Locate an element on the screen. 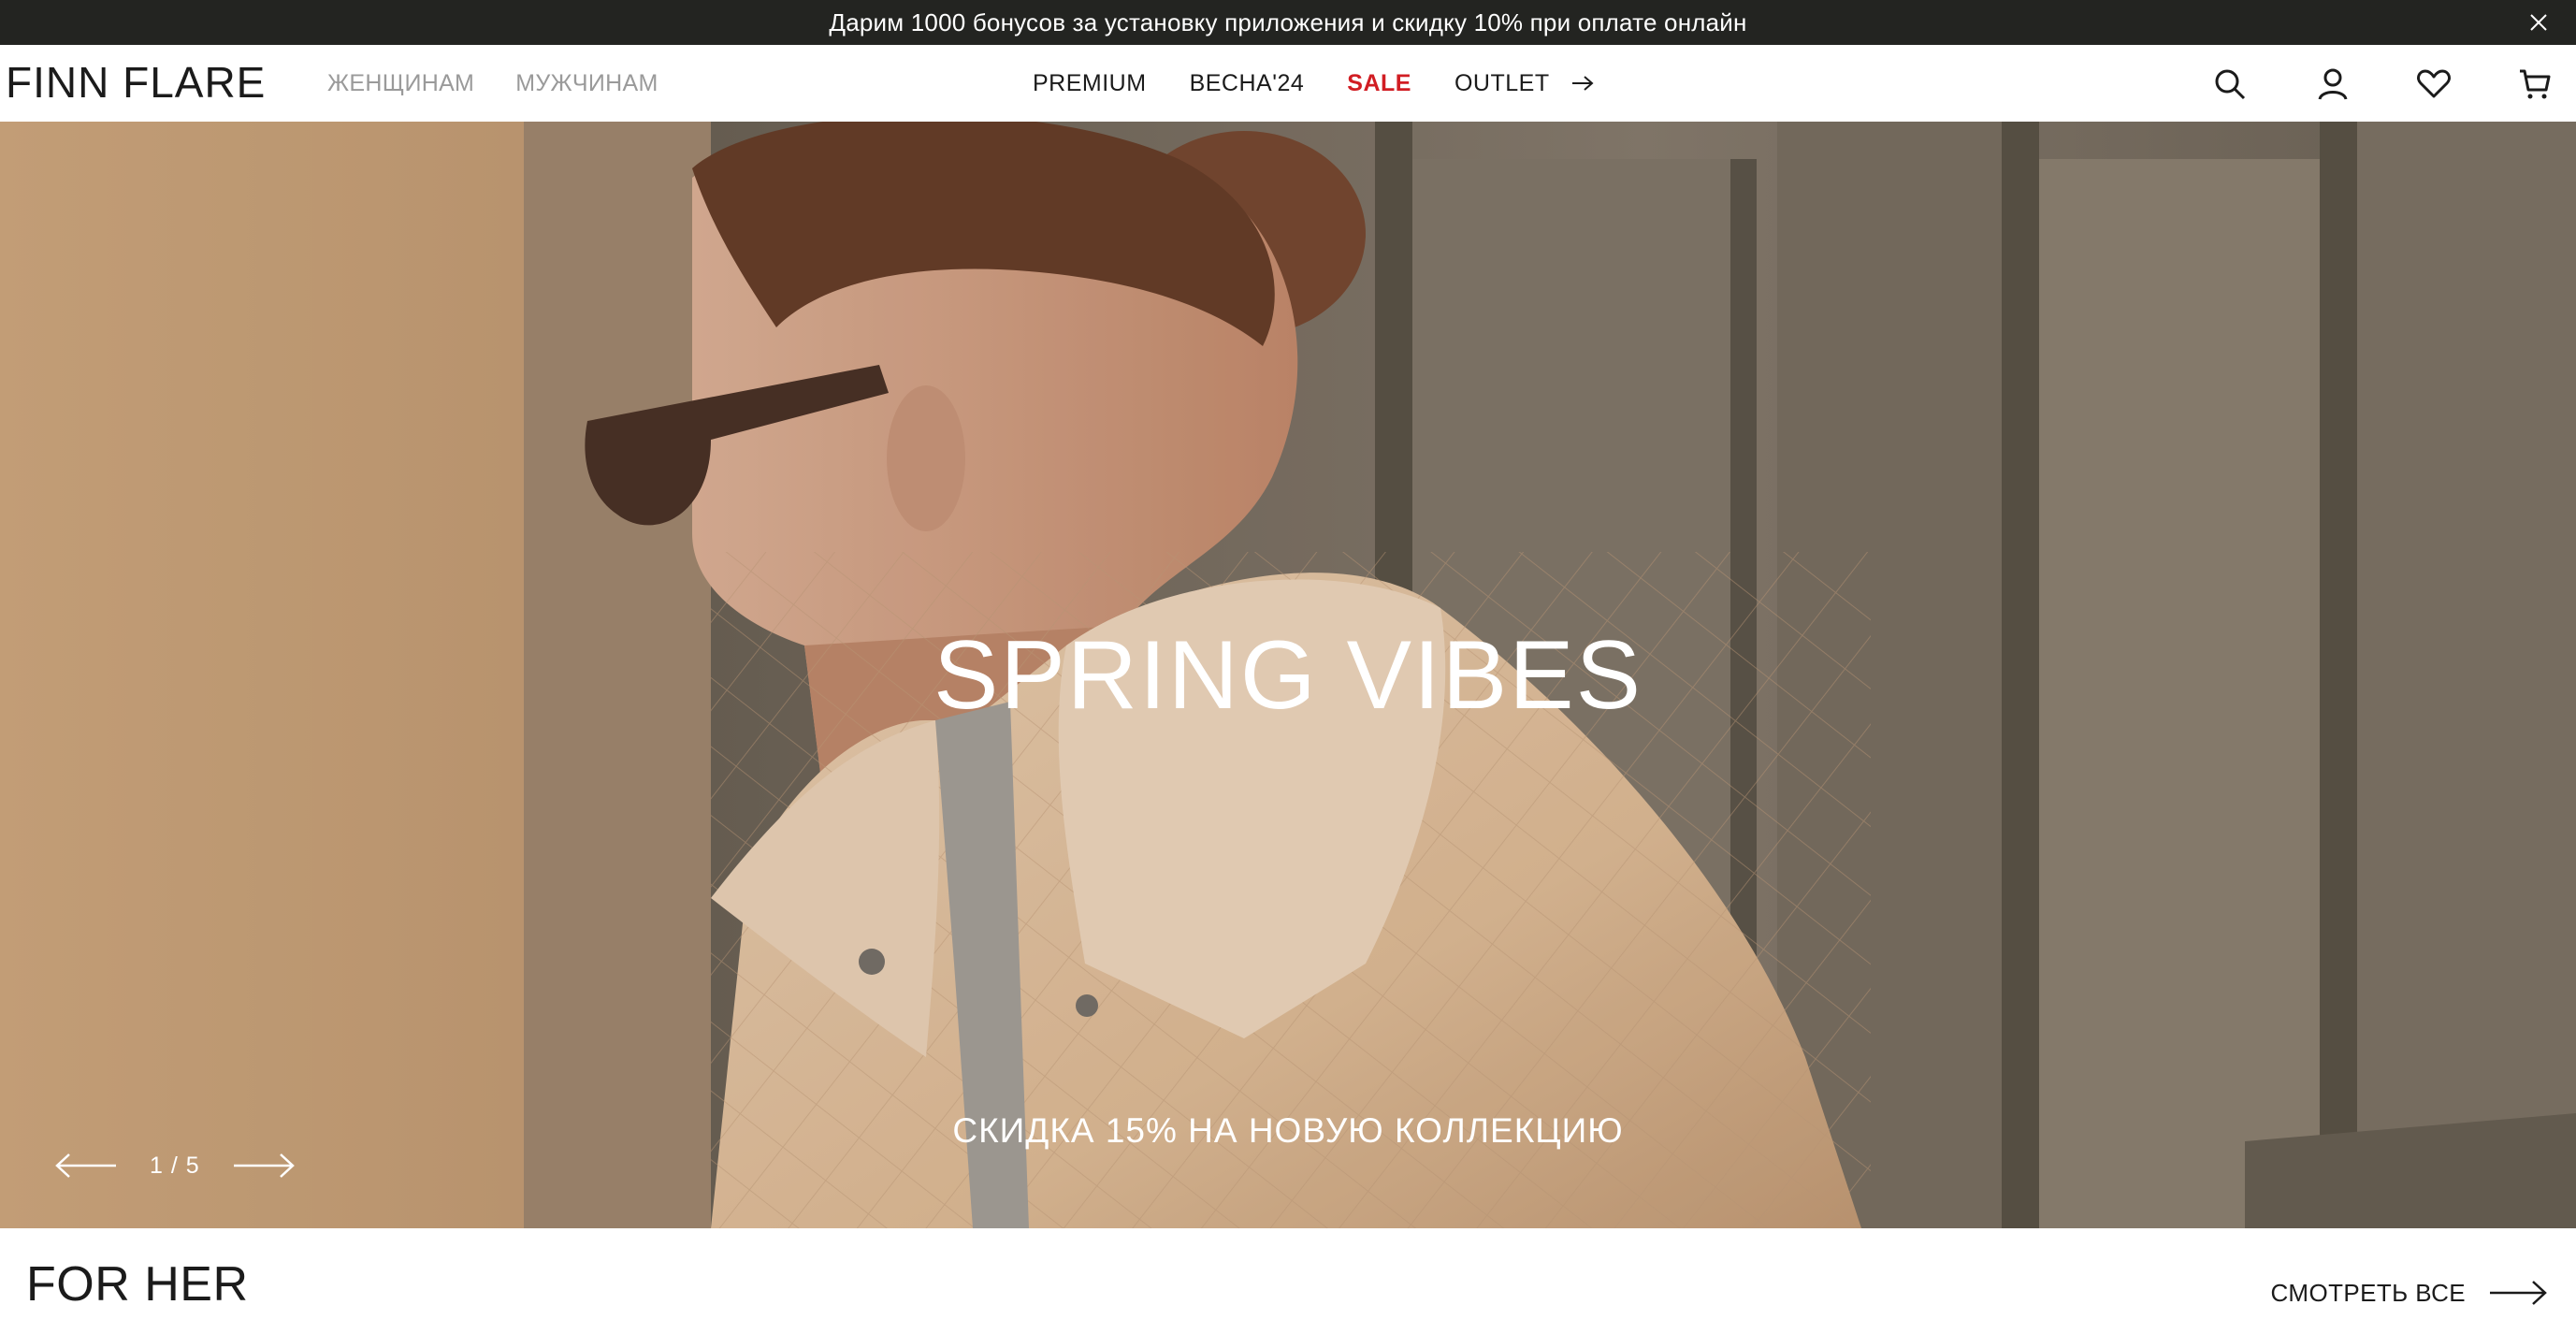 The image size is (2576, 1334). see-all-link: СМОТРЕТЬ ВСЕ is located at coordinates (2410, 1293).